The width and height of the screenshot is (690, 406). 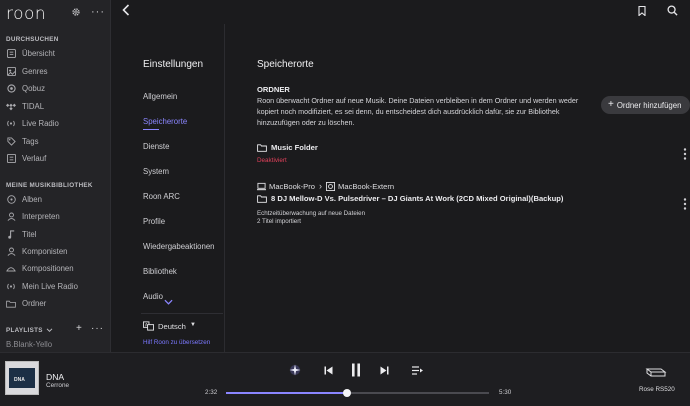 I want to click on tag-icon, so click(x=11, y=142).